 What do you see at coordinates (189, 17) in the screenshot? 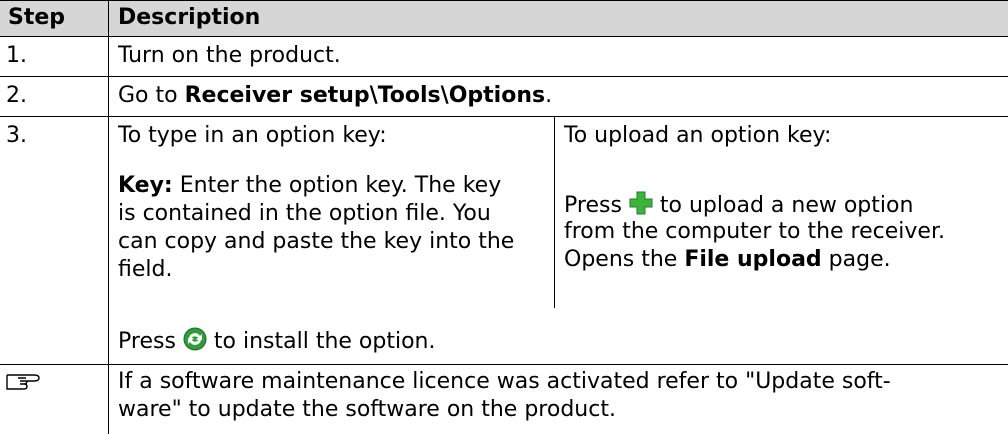
I see `header-description: Description` at bounding box center [189, 17].